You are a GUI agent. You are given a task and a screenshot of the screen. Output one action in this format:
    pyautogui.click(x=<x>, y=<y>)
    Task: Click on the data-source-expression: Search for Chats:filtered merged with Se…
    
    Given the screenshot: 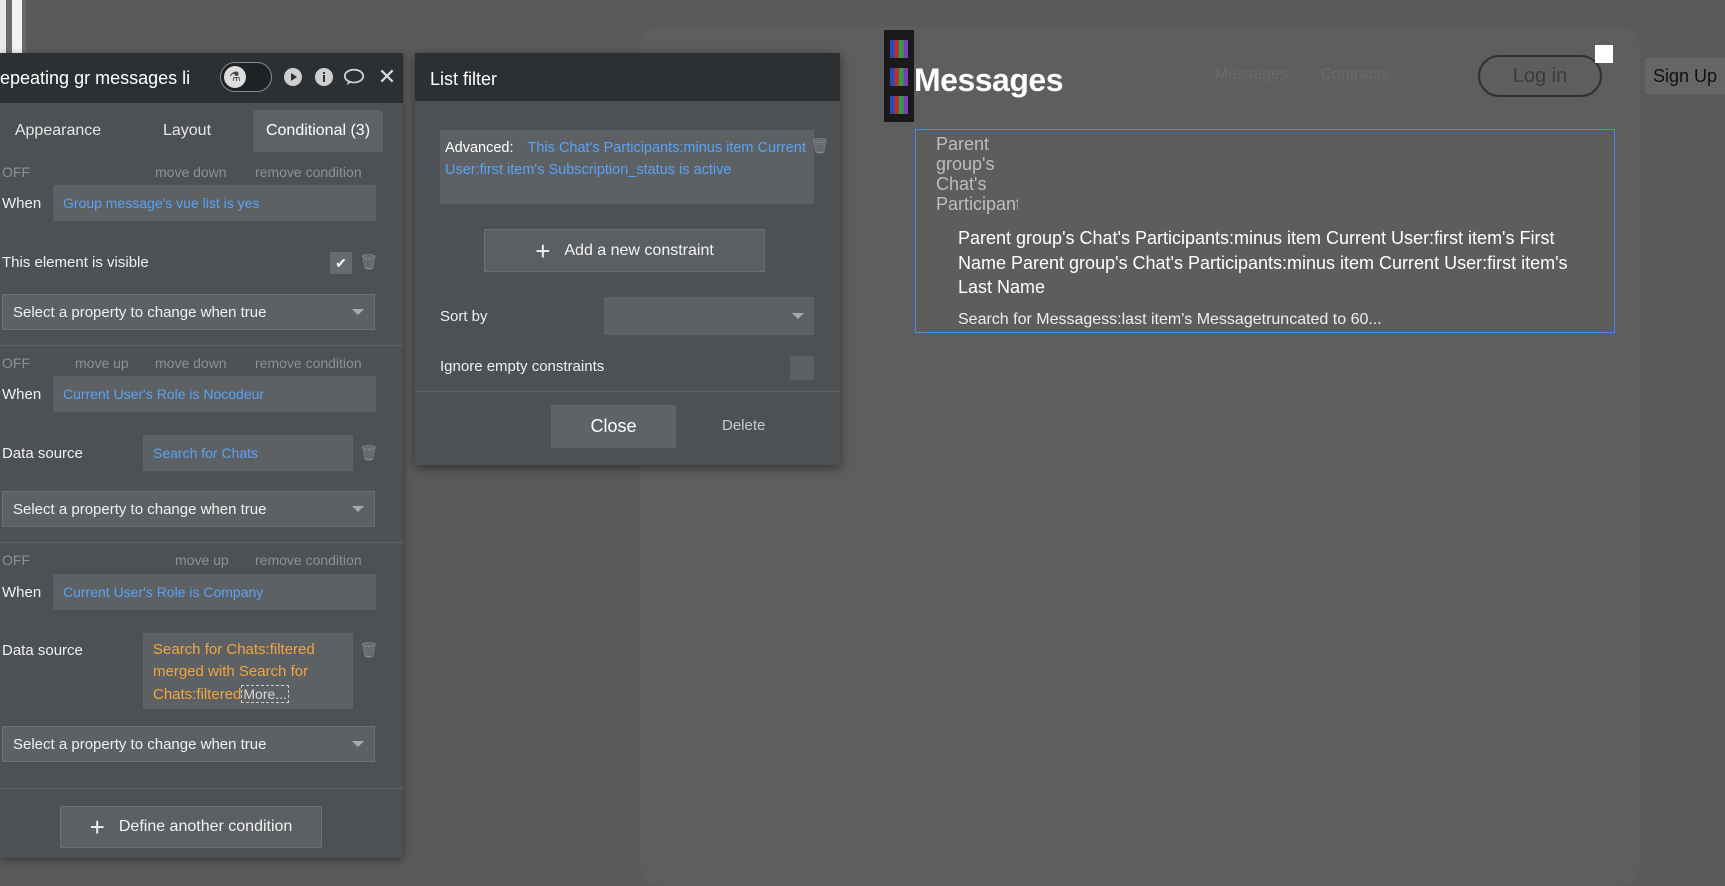 What is the action you would take?
    pyautogui.click(x=234, y=672)
    